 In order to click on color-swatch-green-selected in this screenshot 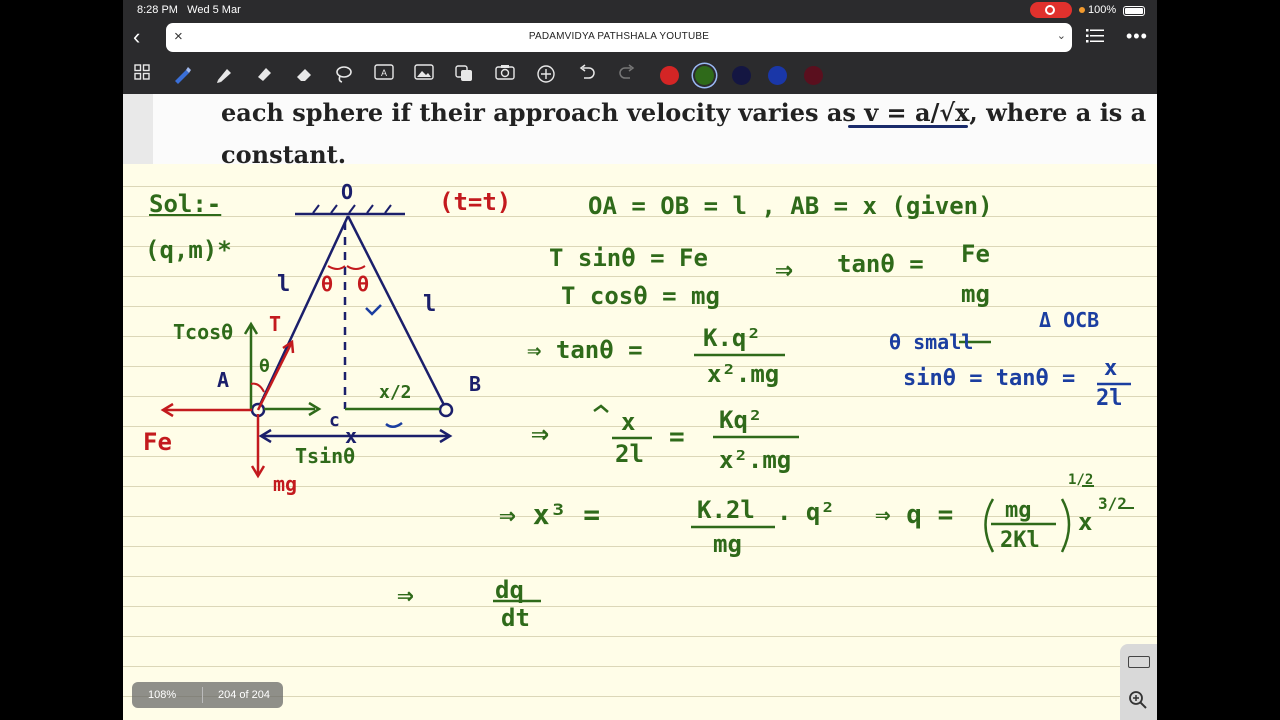, I will do `click(704, 75)`.